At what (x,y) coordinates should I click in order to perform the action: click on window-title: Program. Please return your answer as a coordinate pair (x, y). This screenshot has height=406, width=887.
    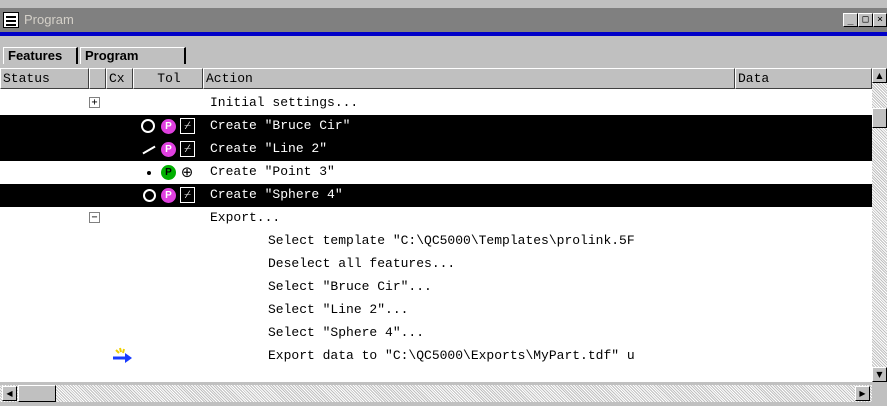
    Looking at the image, I should click on (49, 19).